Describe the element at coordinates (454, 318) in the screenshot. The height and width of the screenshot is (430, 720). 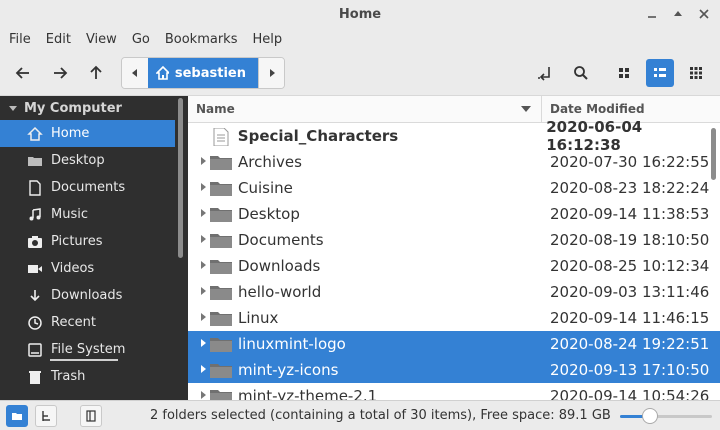
I see `file-row: Linux 2020-09-14 11:46:15` at that location.